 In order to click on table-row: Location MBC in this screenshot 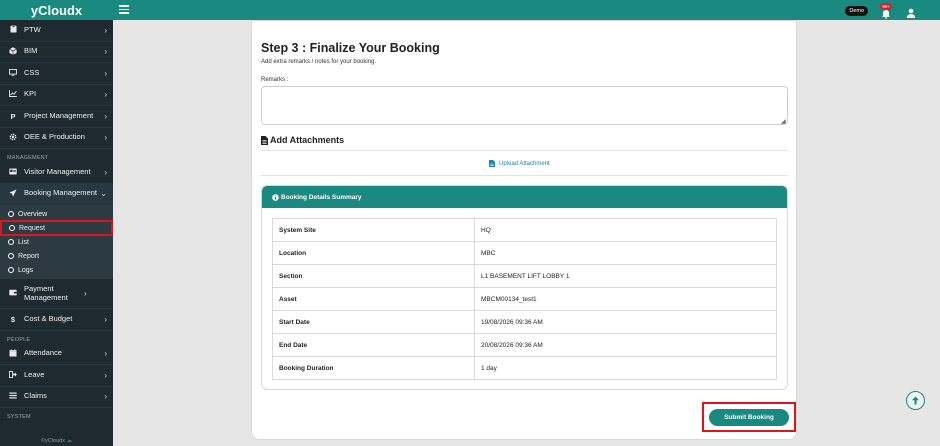, I will do `click(524, 253)`.